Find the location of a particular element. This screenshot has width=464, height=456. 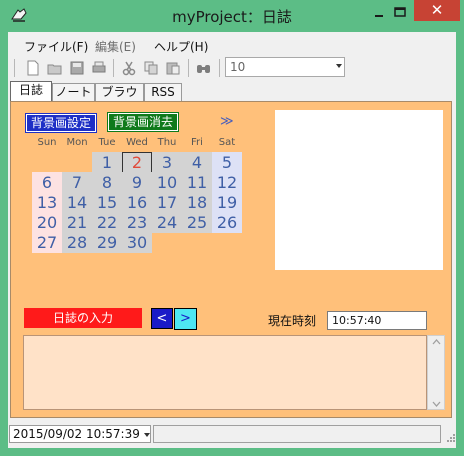

toolbar-grip is located at coordinates (14, 68).